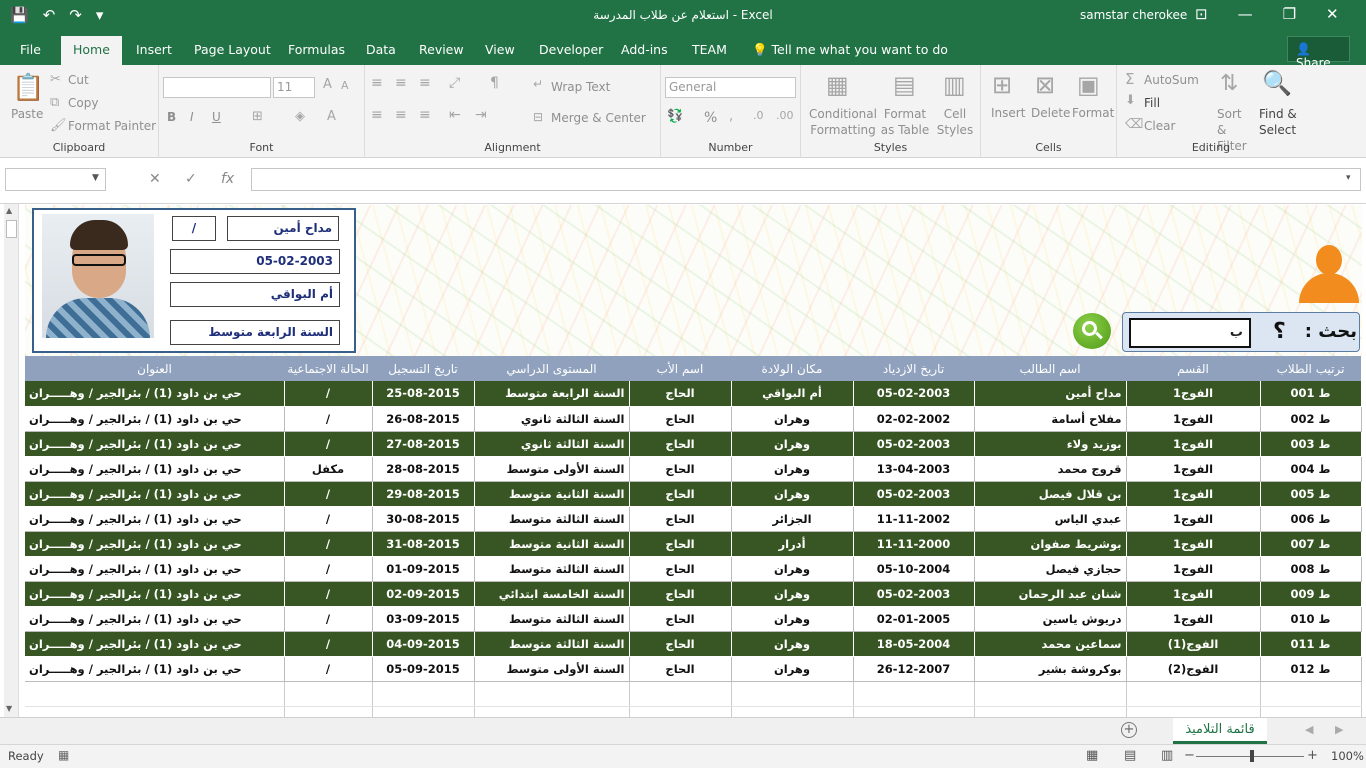 The image size is (1366, 768). I want to click on search-input: ب, so click(1190, 333).